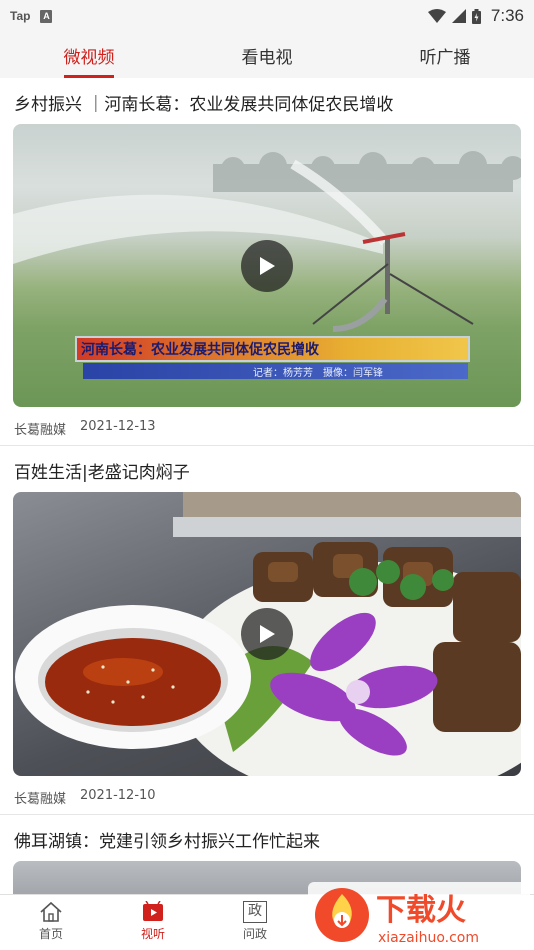 The image size is (534, 950). I want to click on video-date: 2021-12-10, so click(118, 795).